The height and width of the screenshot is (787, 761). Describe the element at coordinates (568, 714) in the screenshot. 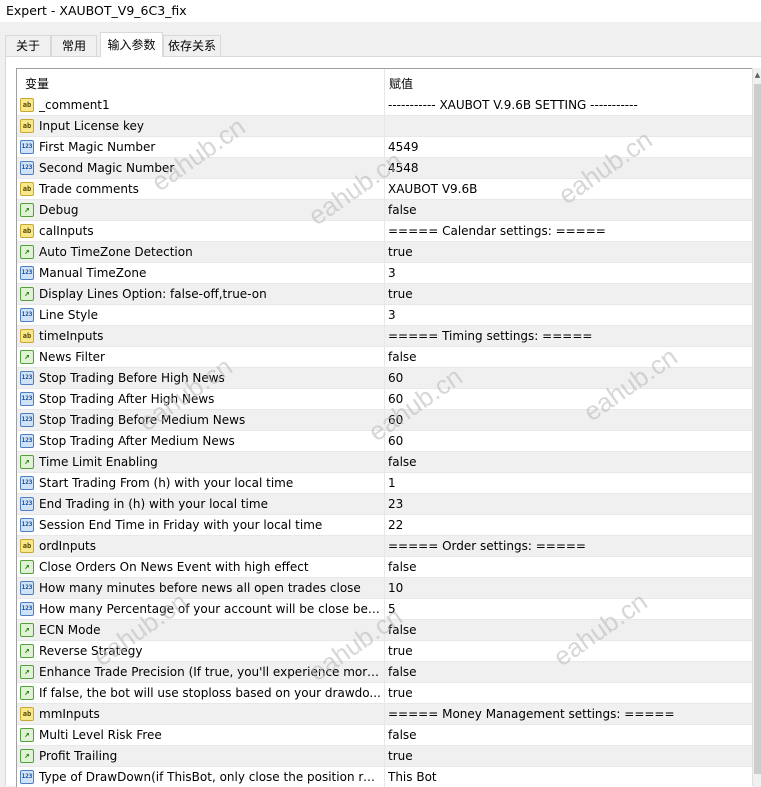

I see `variable-value: ===== Money Management settings: =====` at that location.